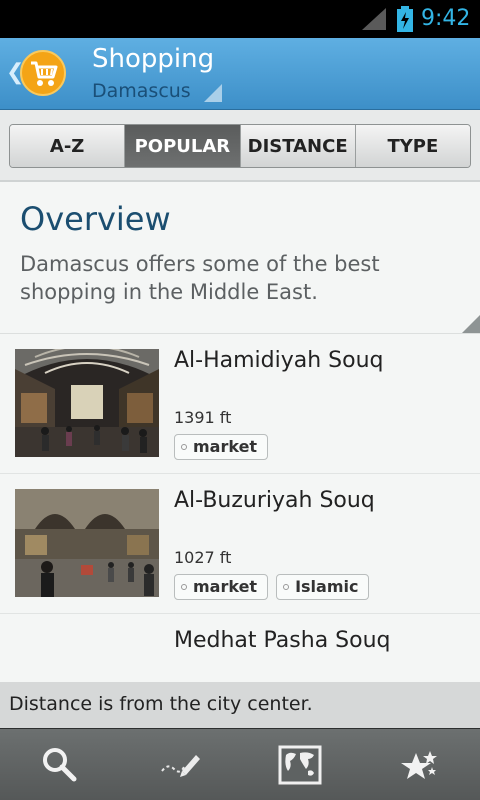 The height and width of the screenshot is (800, 480). I want to click on tag-islamic: Islamic, so click(323, 587).